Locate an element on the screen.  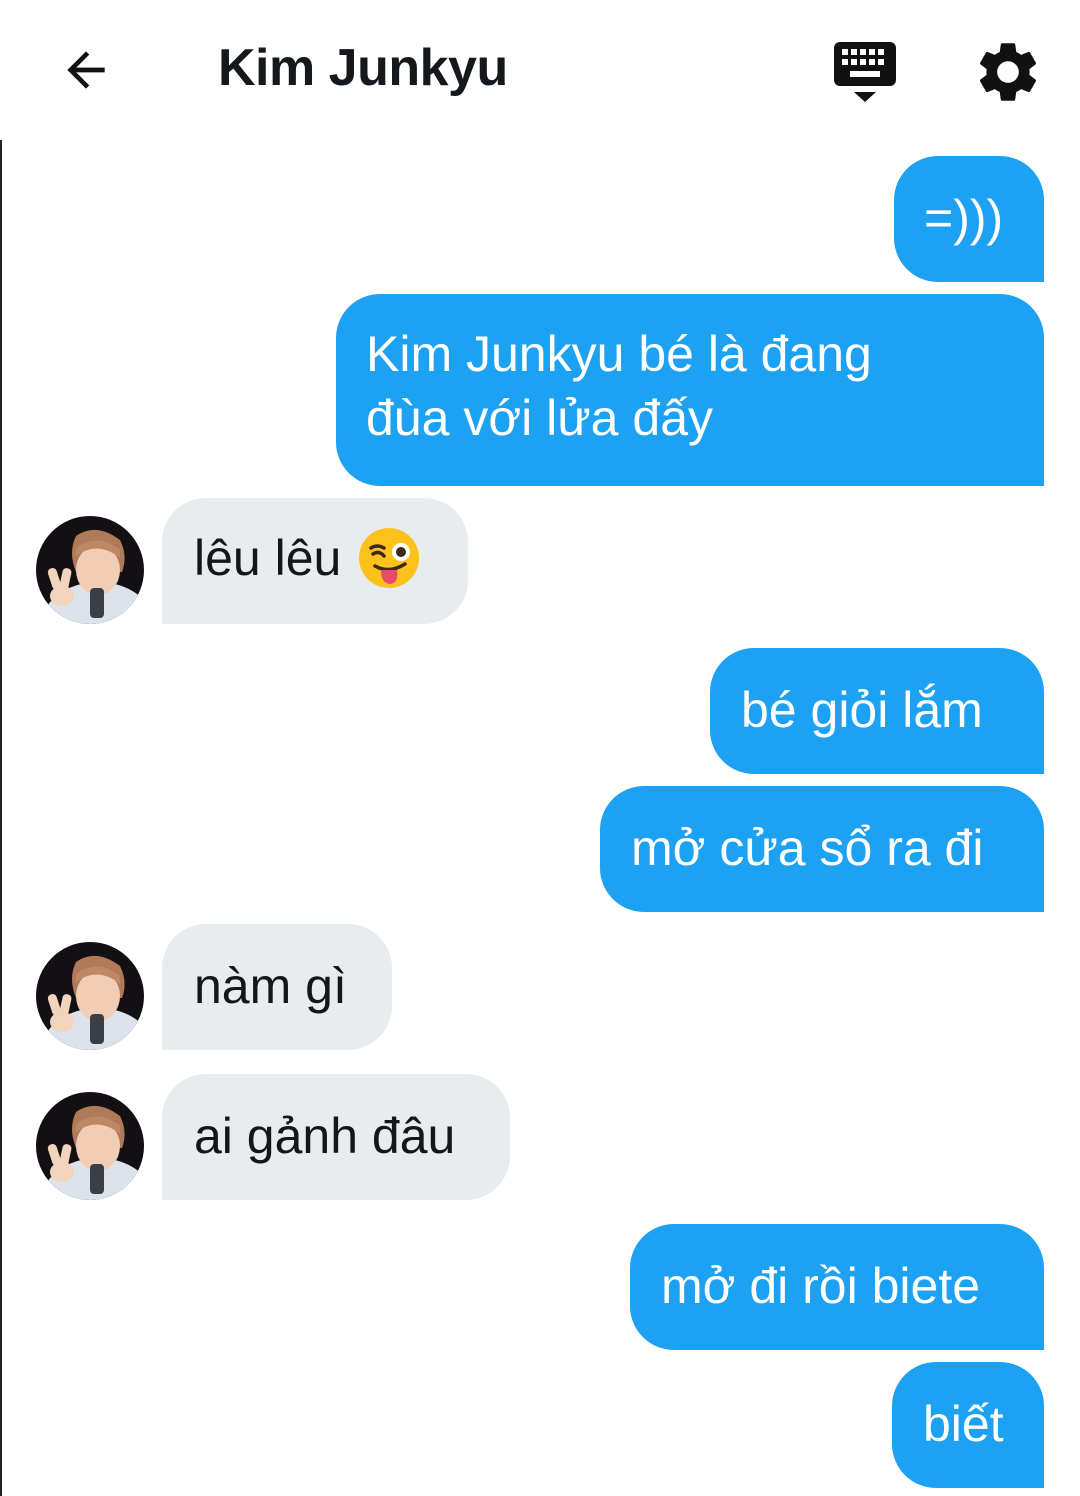
message-bubble-outgoing: =))) is located at coordinates (969, 219).